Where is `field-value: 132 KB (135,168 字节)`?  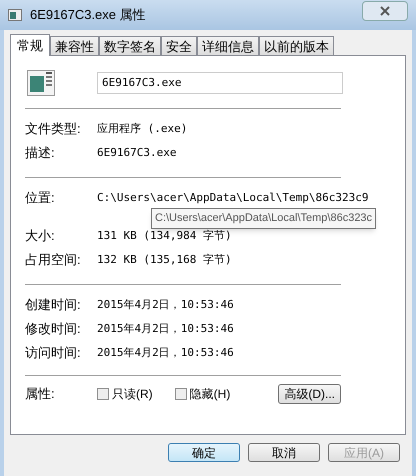 field-value: 132 KB (135,168 字节) is located at coordinates (164, 260).